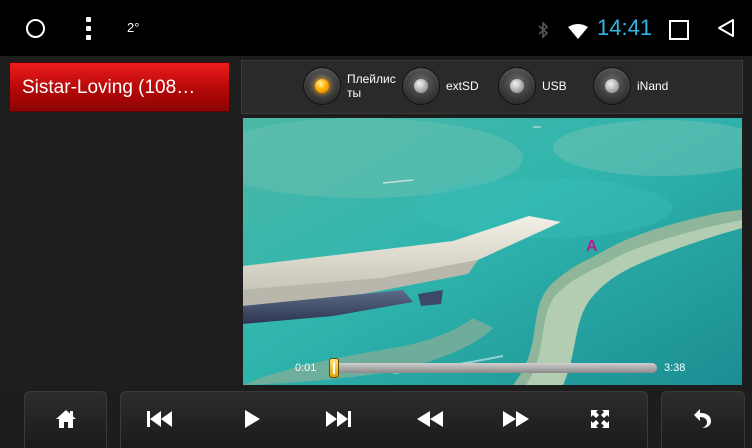 This screenshot has height=448, width=752. I want to click on seek-thumb, so click(334, 368).